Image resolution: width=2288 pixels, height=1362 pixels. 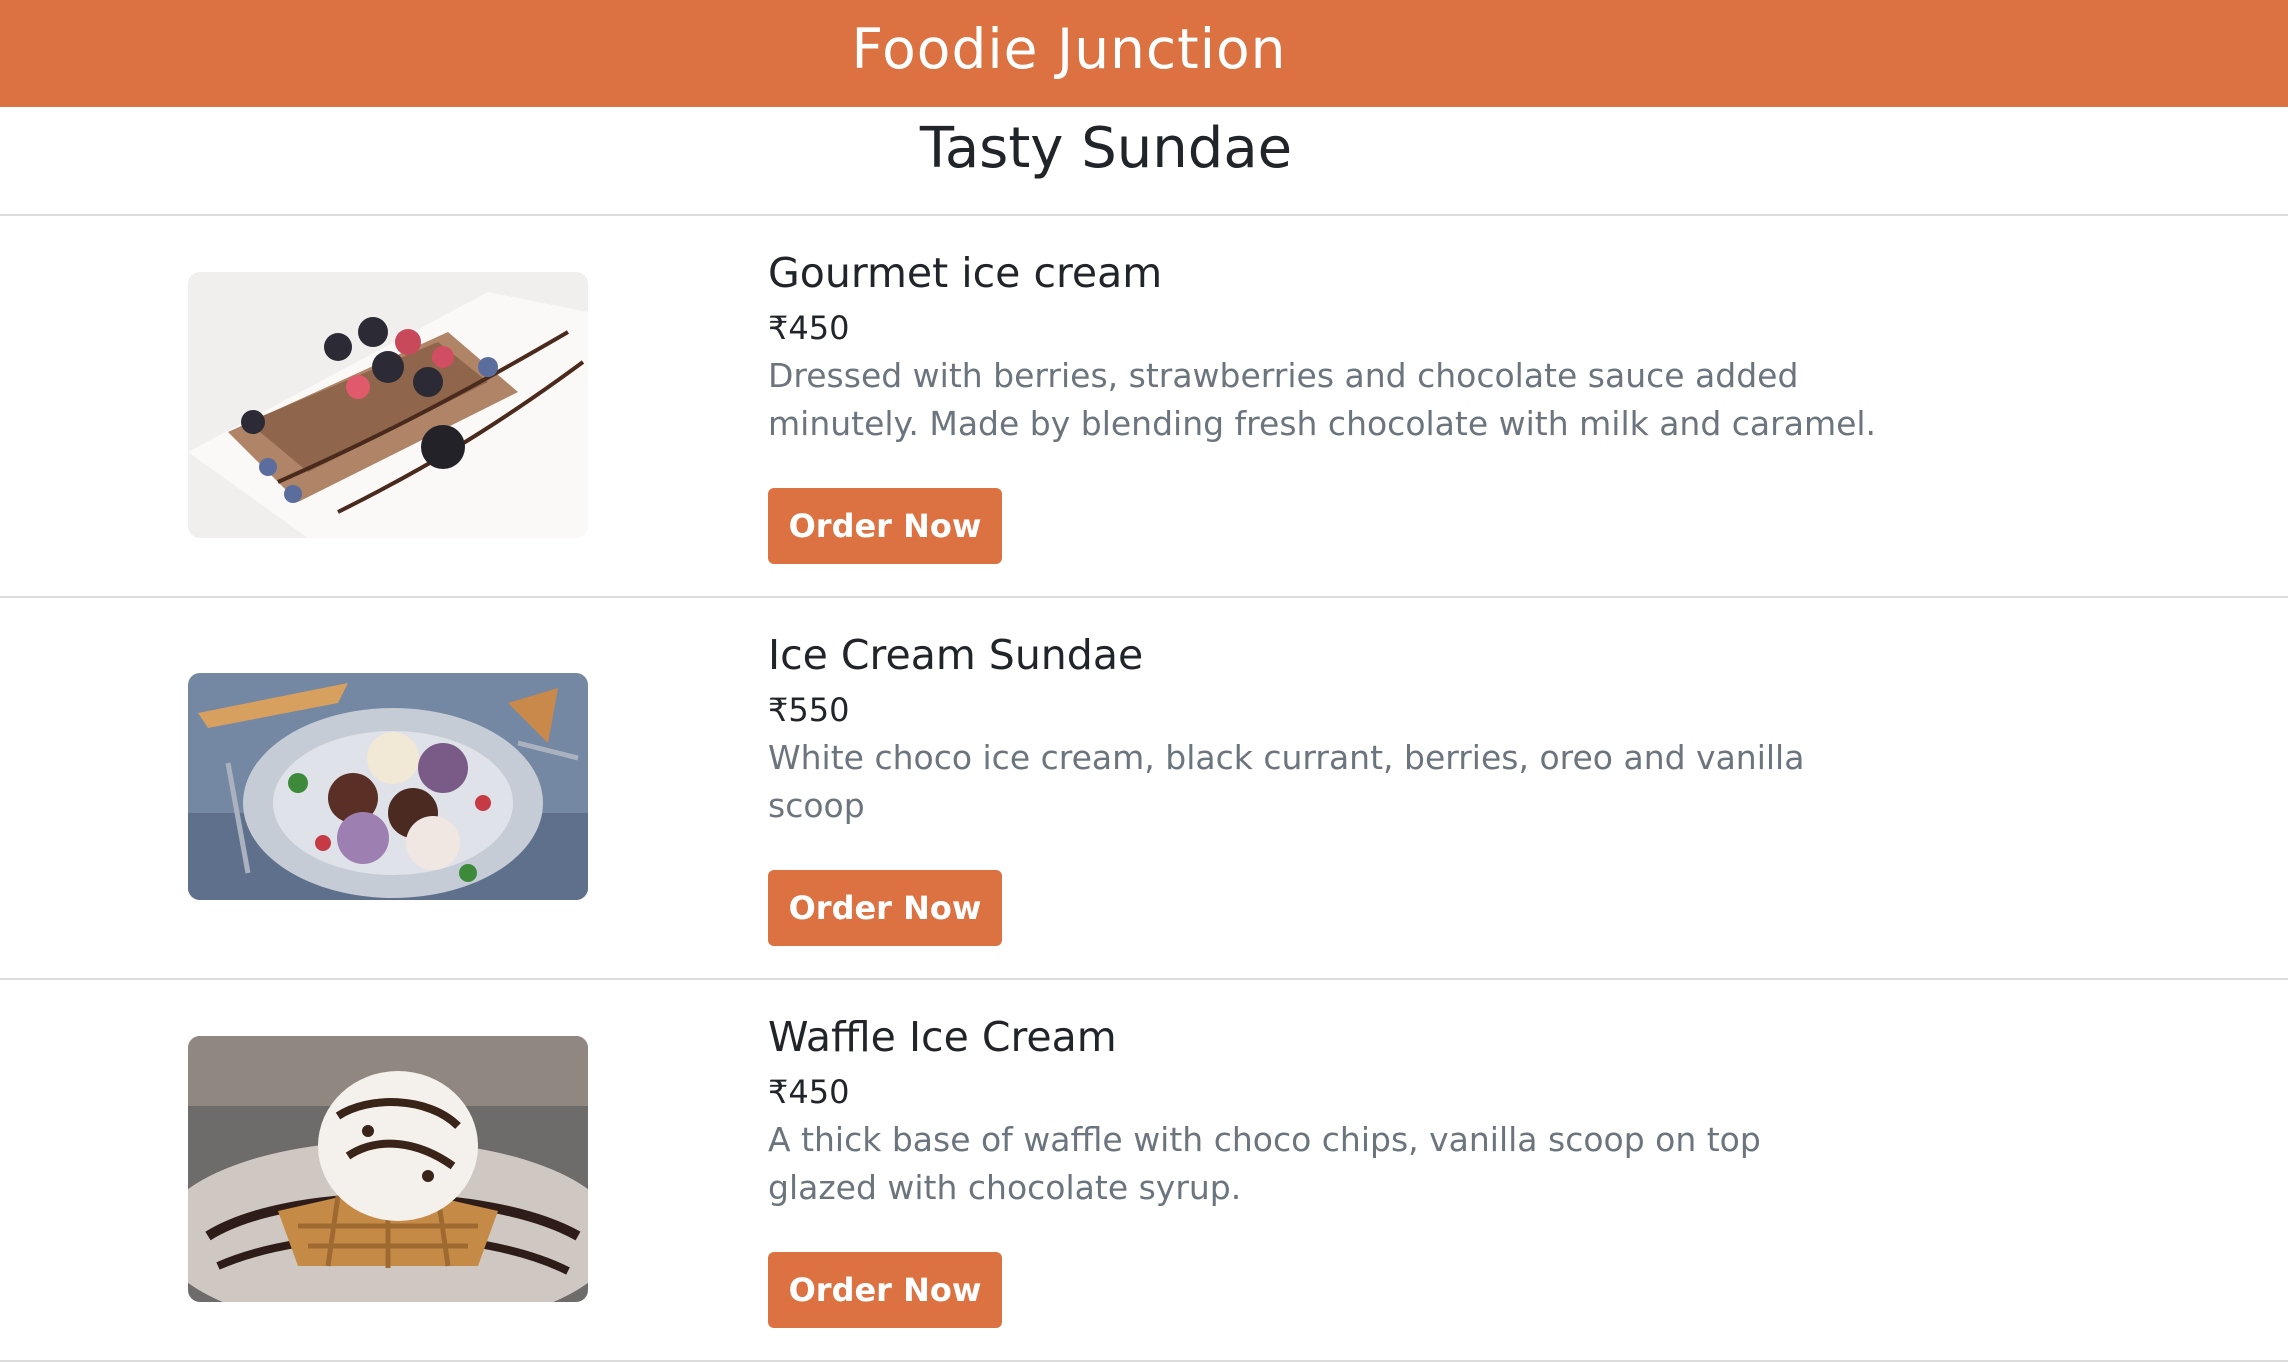 I want to click on waffle-ice-cream-photo, so click(x=388, y=1169).